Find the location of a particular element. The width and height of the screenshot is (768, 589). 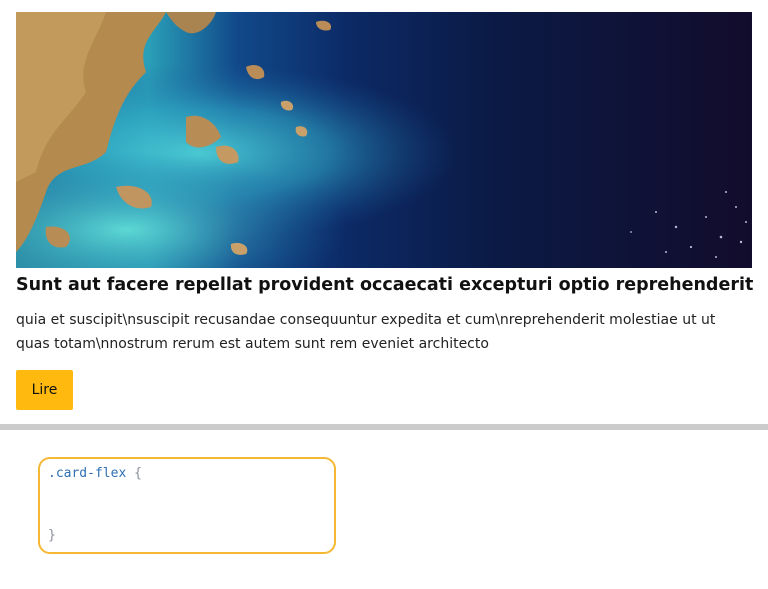

css-code-editor: .card-flex { } is located at coordinates (187, 505).